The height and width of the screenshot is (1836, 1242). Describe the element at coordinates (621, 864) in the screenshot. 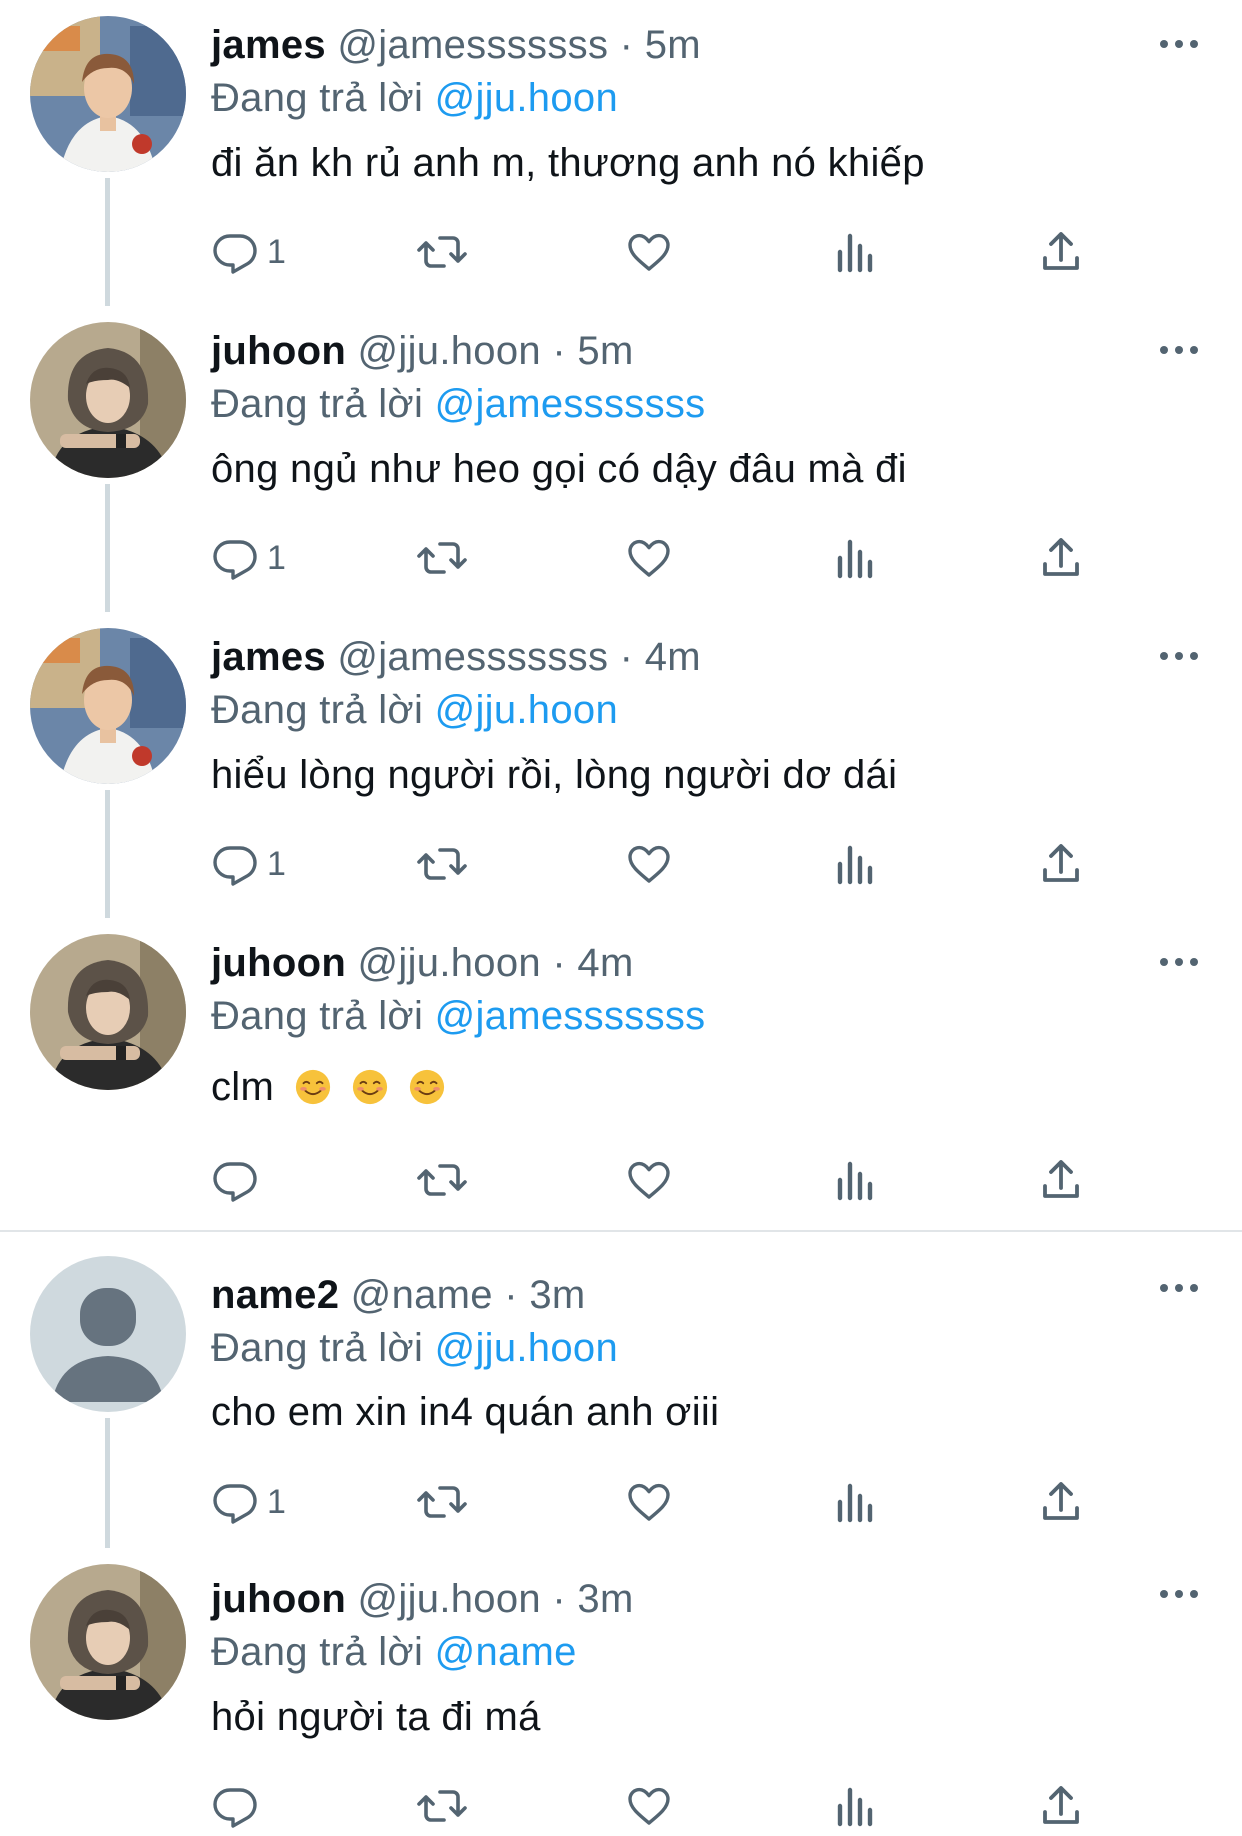

I see `tweet-actions: 1` at that location.